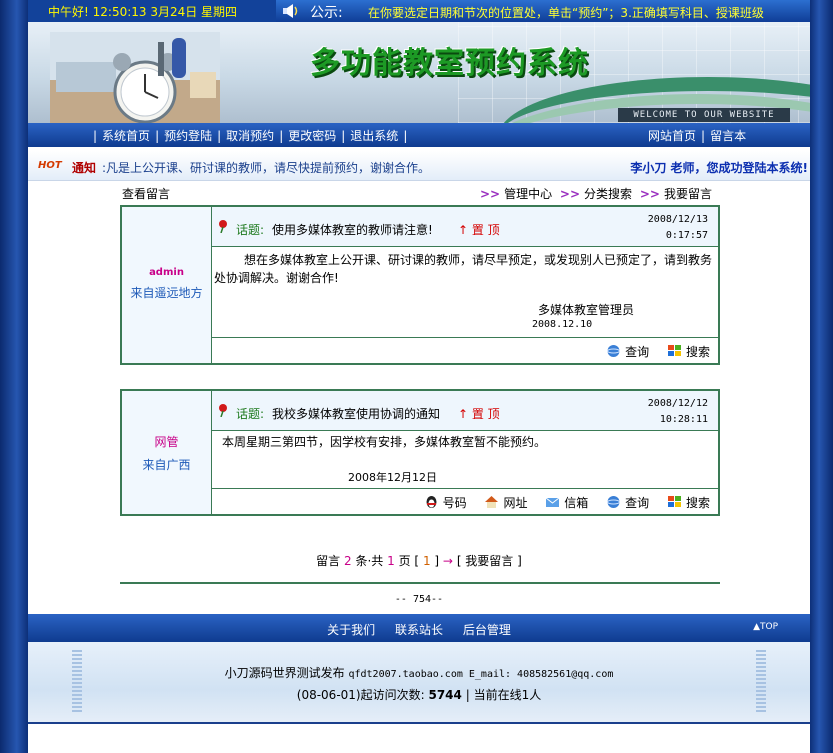  Describe the element at coordinates (445, 695) in the screenshot. I see `visit-count: 5744` at that location.